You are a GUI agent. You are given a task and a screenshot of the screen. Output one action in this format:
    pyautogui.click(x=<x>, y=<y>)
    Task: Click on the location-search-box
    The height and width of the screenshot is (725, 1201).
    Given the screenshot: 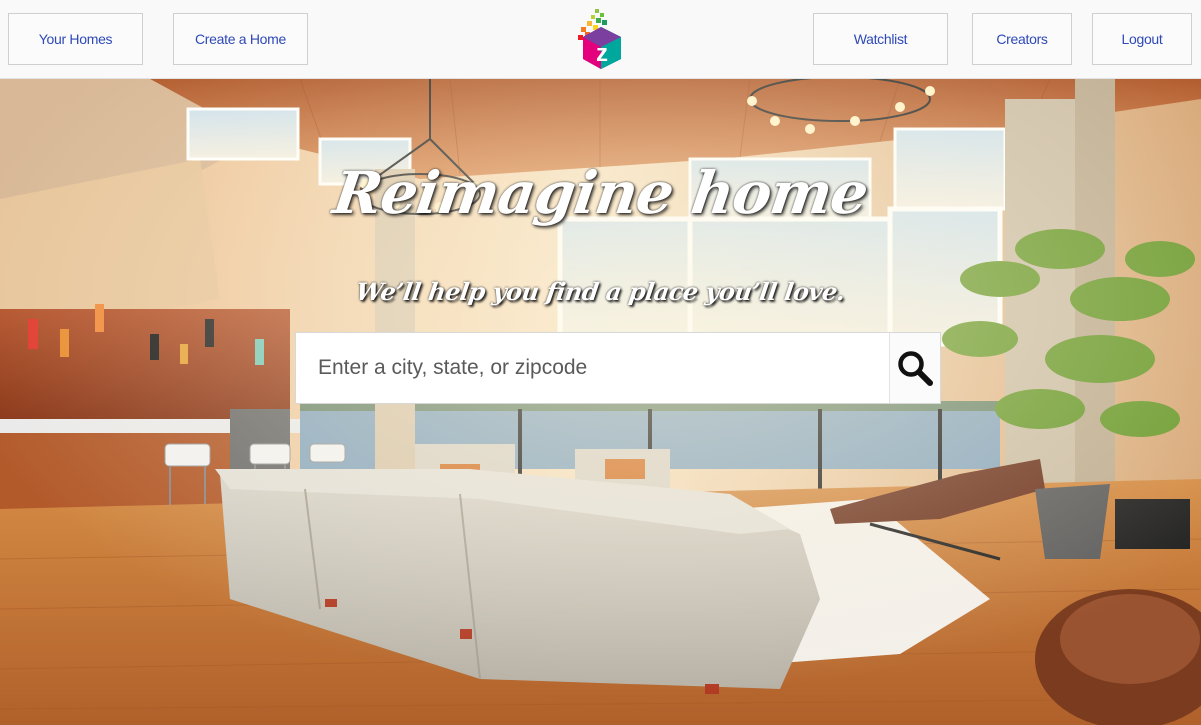 What is the action you would take?
    pyautogui.click(x=618, y=368)
    